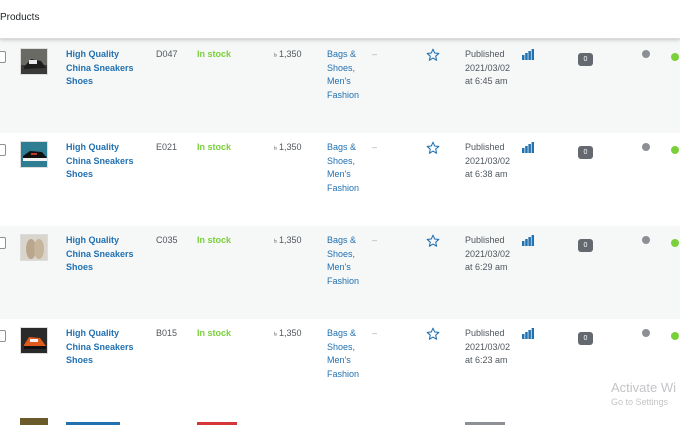 The image size is (680, 425). What do you see at coordinates (340, 418) in the screenshot?
I see `table-row-partial` at bounding box center [340, 418].